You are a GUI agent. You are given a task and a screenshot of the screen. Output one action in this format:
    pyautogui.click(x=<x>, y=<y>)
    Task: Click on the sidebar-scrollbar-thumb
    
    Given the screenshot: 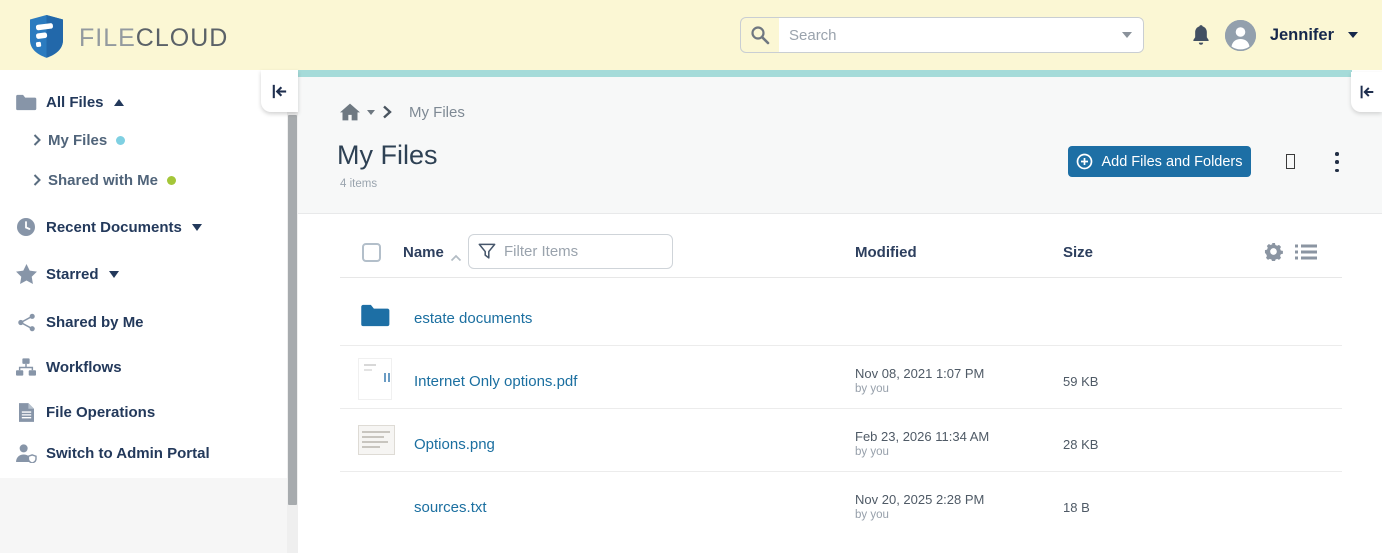 What is the action you would take?
    pyautogui.click(x=292, y=310)
    